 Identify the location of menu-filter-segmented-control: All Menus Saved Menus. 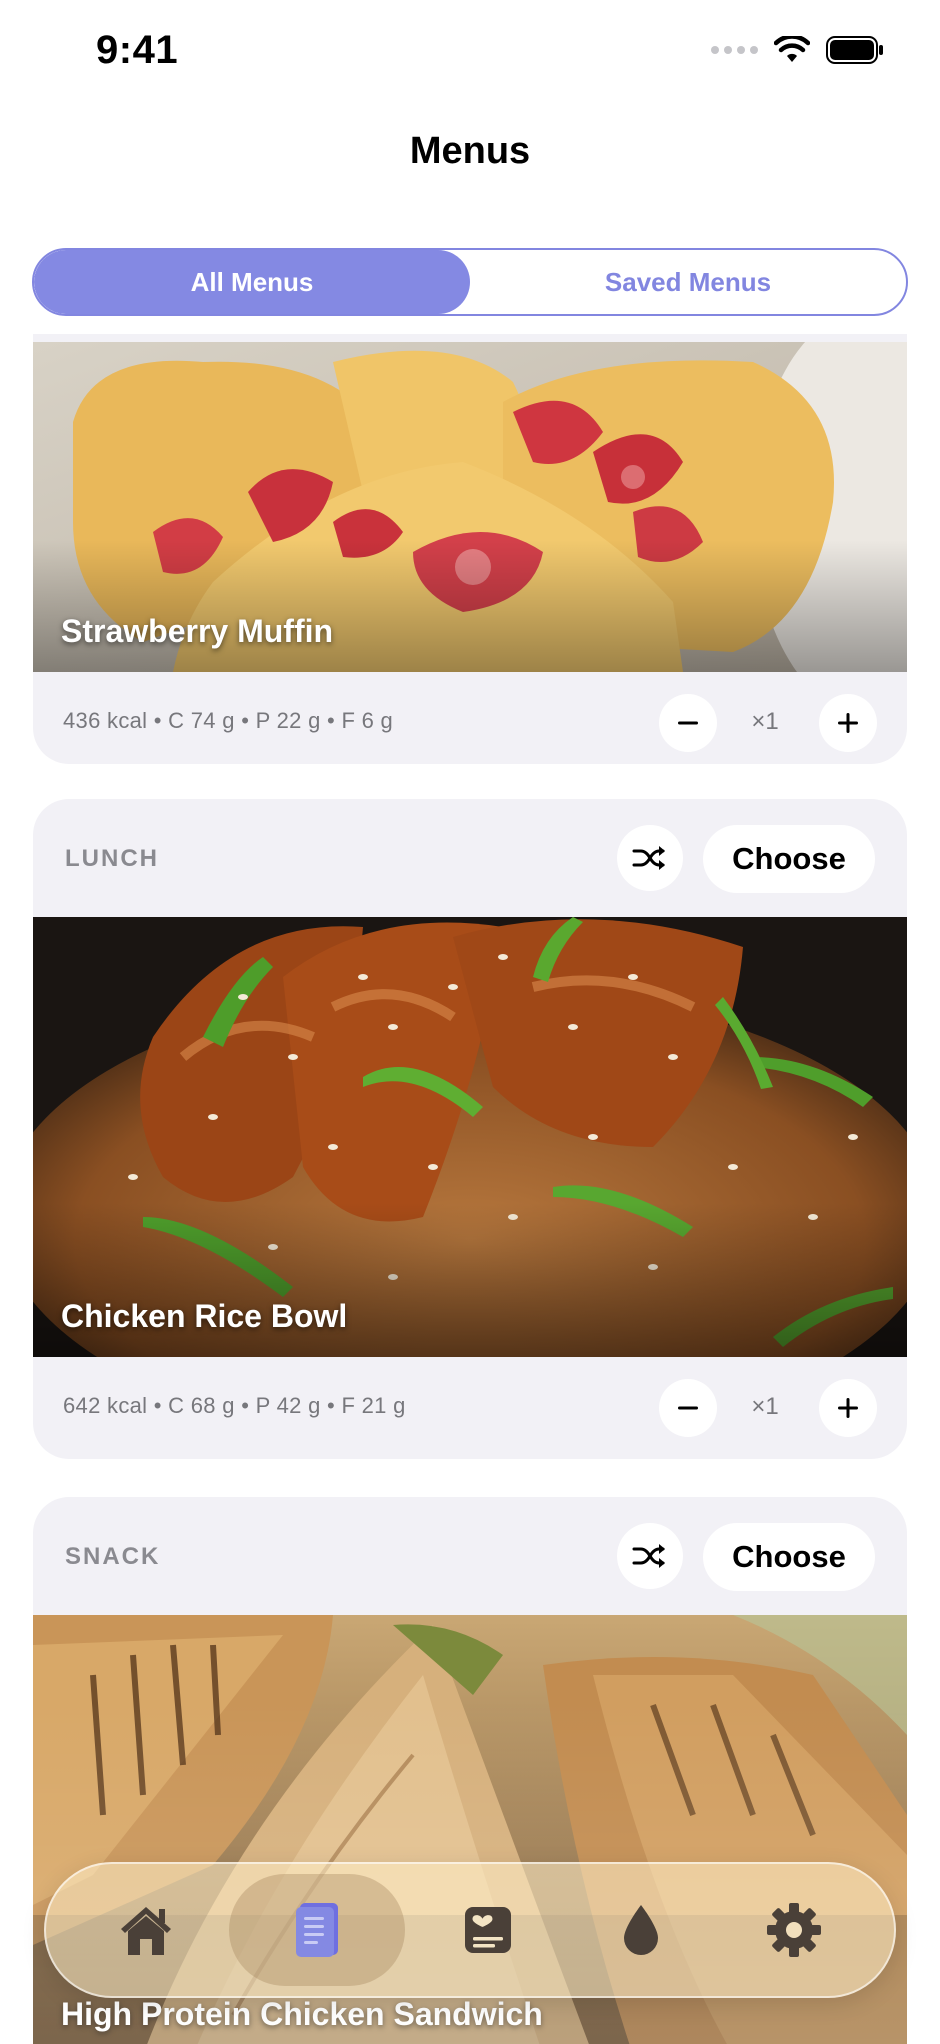
(470, 282).